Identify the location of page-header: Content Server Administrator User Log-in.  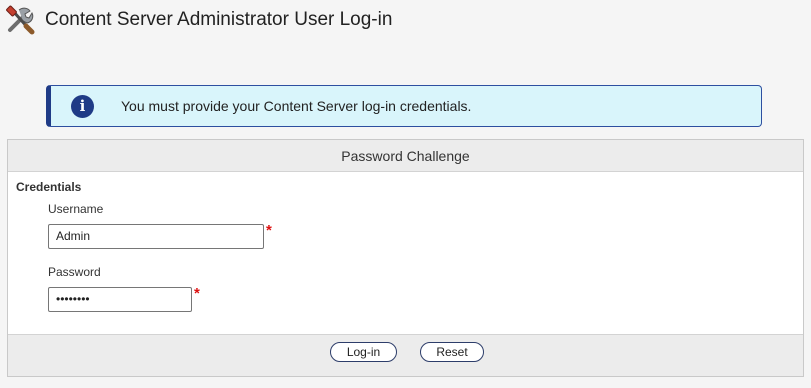
(405, 20).